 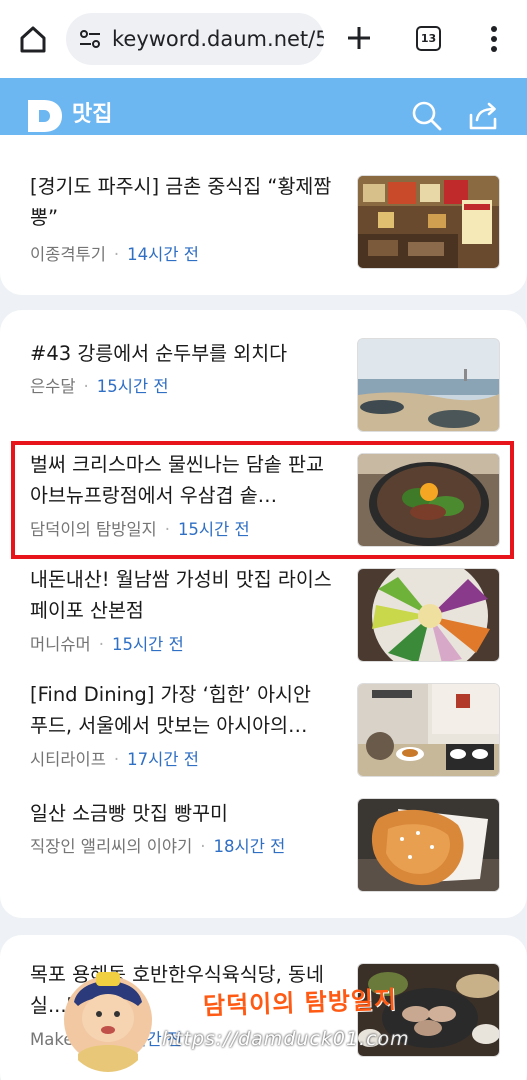 I want to click on highlight-box, so click(x=262, y=500).